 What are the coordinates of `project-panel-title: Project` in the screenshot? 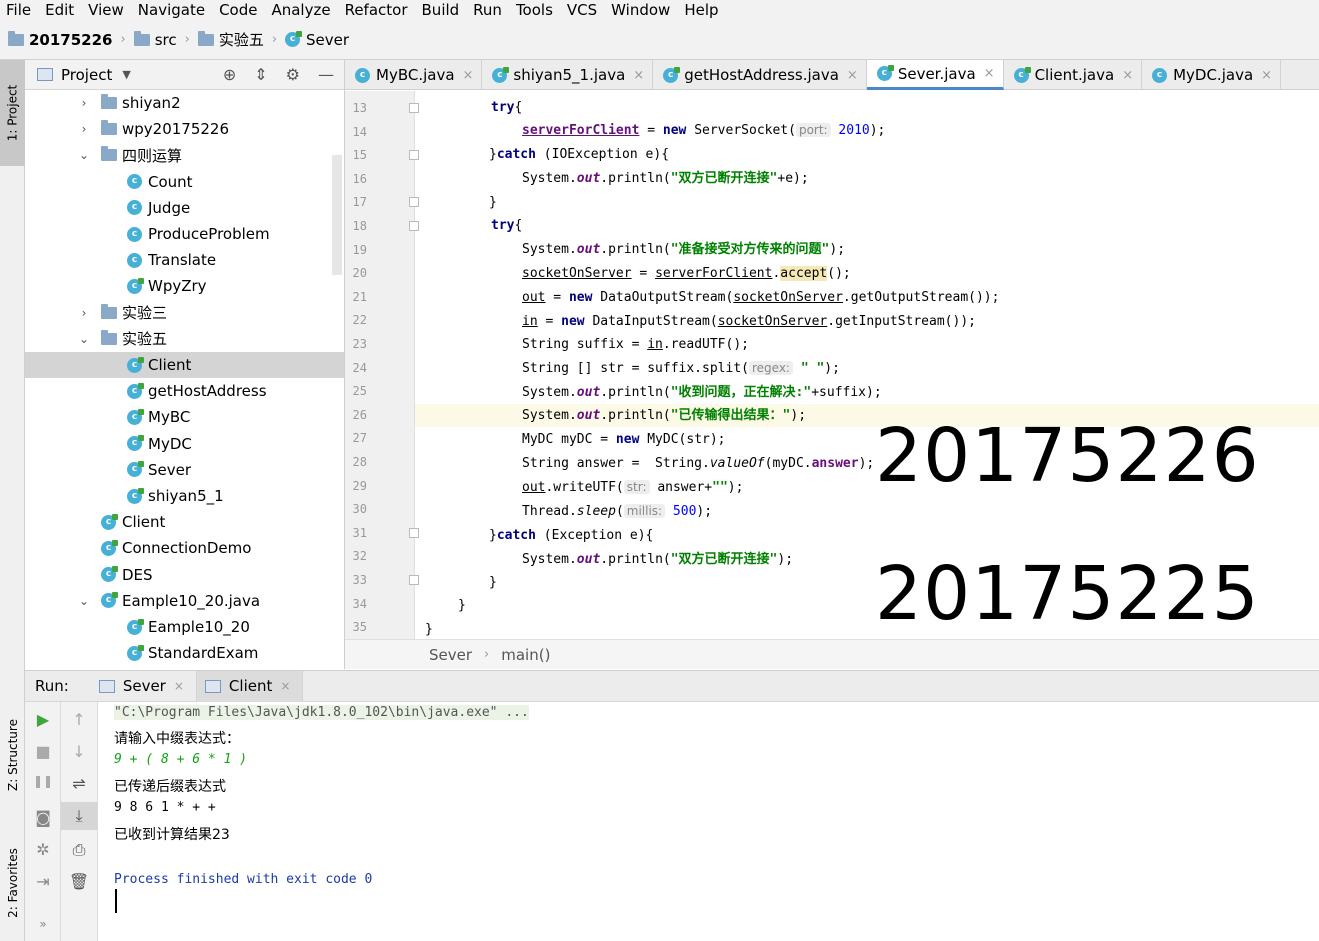 It's located at (86, 75).